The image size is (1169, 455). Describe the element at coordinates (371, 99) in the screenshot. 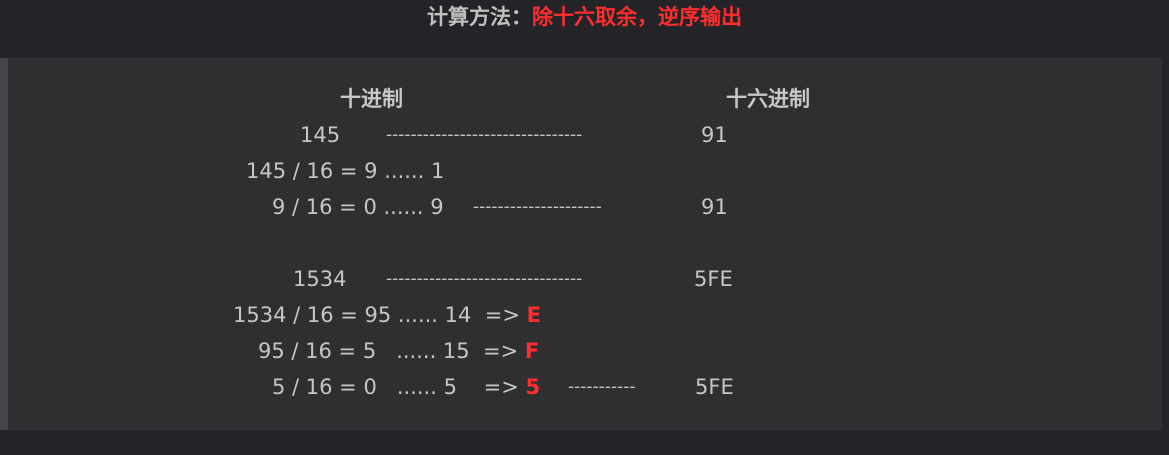

I see `decimal-column-header: 十进制` at that location.